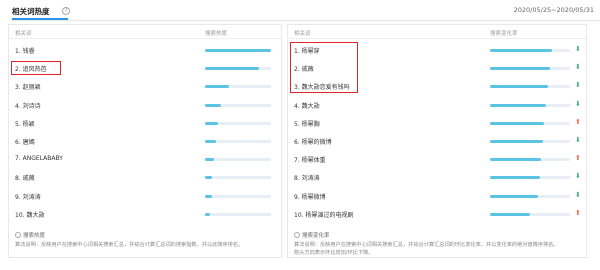 This screenshot has height=270, width=600. Describe the element at coordinates (306, 20) in the screenshot. I see `header-divider` at that location.